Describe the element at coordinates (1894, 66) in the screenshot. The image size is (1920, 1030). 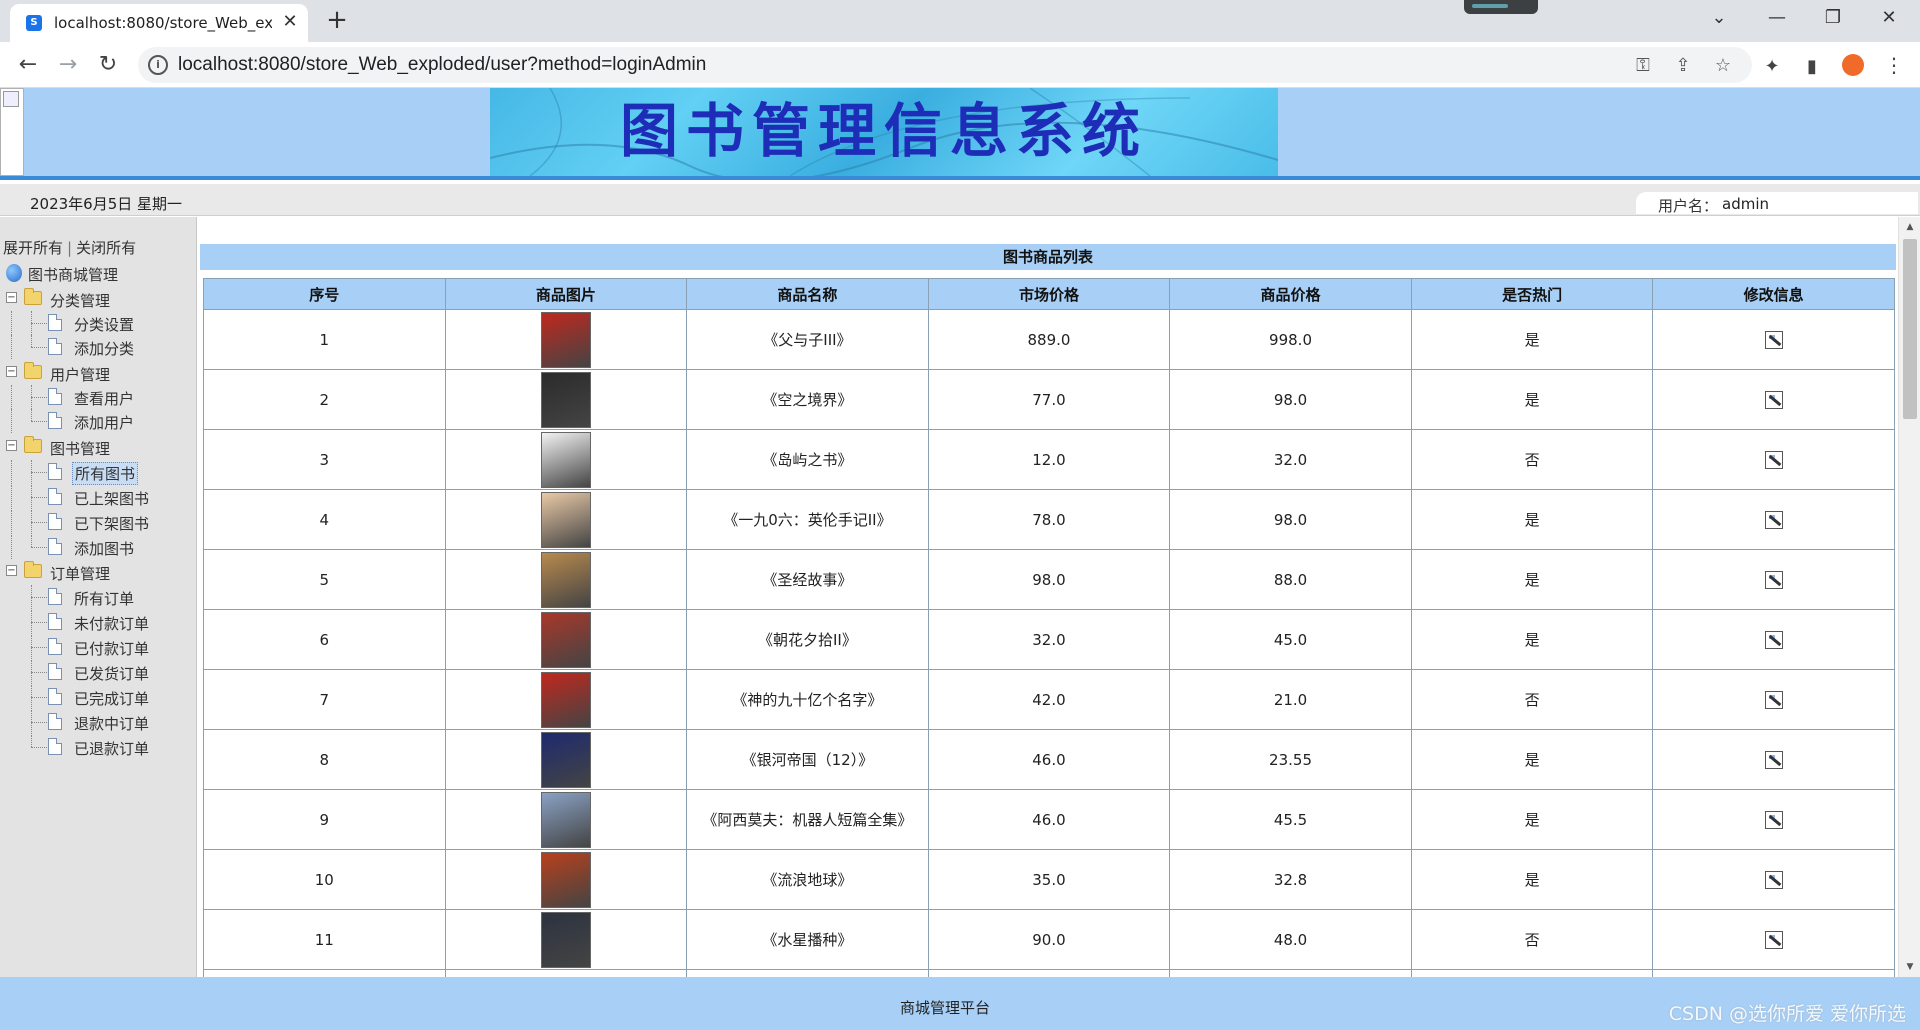
I see `menu-icon: ⋮` at that location.